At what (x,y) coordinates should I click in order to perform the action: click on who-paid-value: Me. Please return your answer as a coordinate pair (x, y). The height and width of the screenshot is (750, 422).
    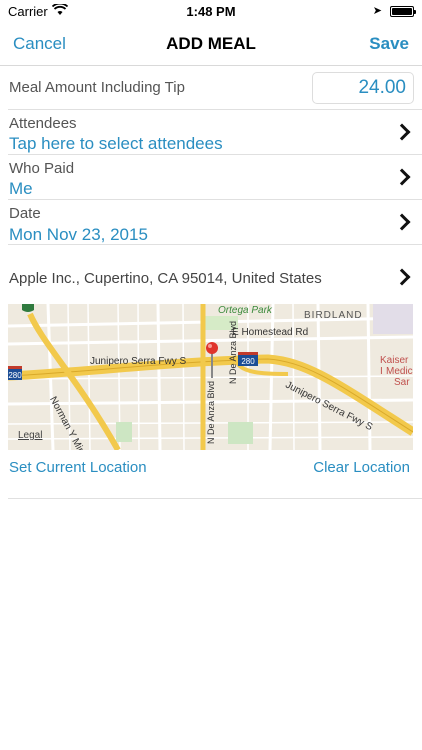
    Looking at the image, I should click on (21, 188).